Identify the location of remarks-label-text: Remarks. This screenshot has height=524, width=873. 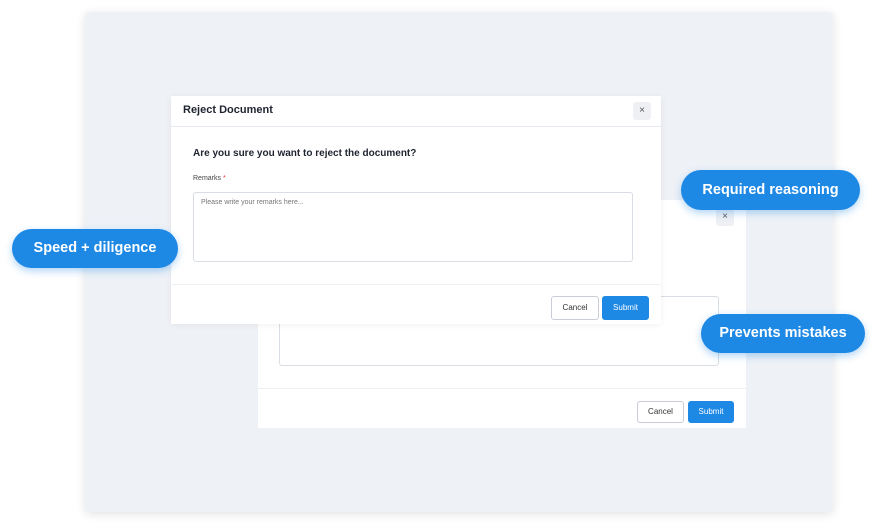
(207, 178).